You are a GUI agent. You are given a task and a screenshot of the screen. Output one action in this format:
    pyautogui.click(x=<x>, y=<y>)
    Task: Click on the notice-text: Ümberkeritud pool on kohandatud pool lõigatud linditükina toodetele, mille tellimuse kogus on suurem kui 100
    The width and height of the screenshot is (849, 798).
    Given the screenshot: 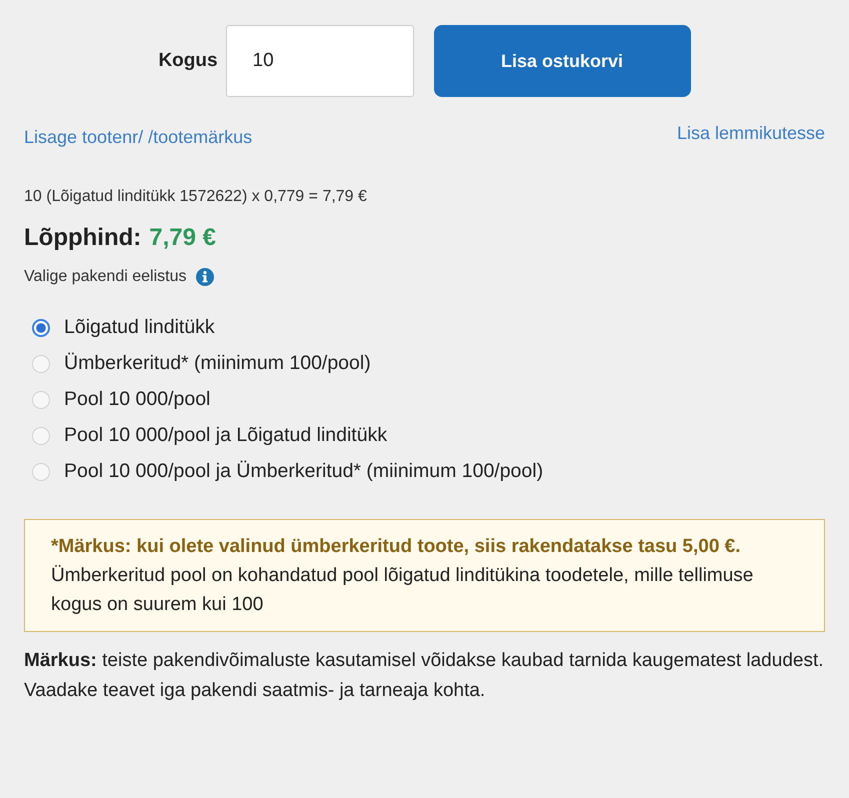 What is the action you would take?
    pyautogui.click(x=402, y=590)
    